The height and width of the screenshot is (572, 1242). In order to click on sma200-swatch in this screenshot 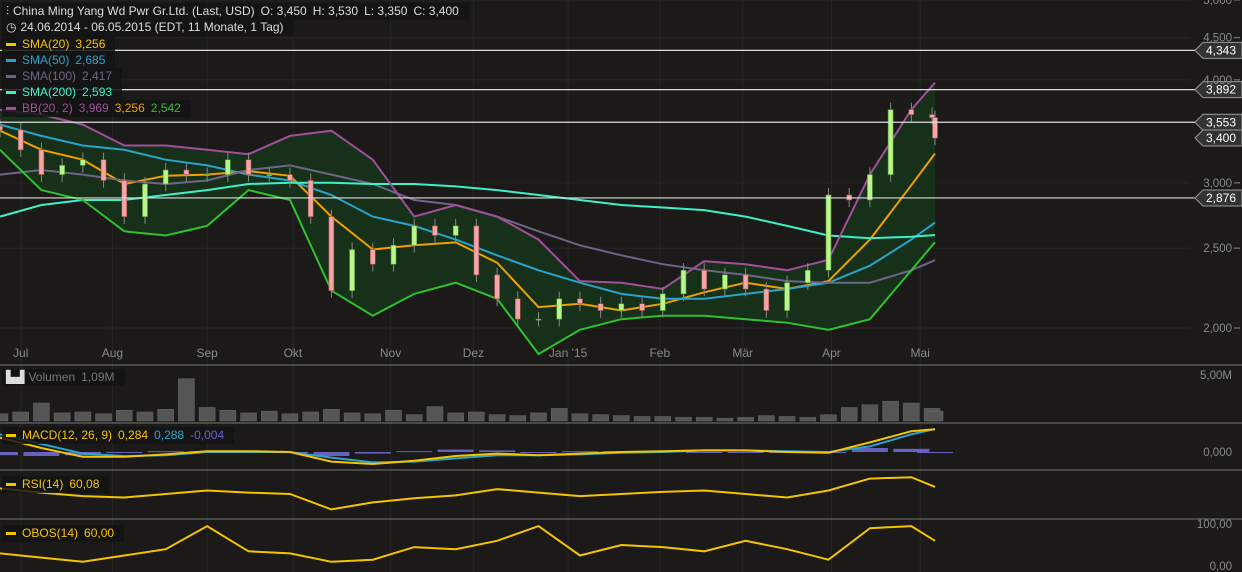, I will do `click(11, 93)`.